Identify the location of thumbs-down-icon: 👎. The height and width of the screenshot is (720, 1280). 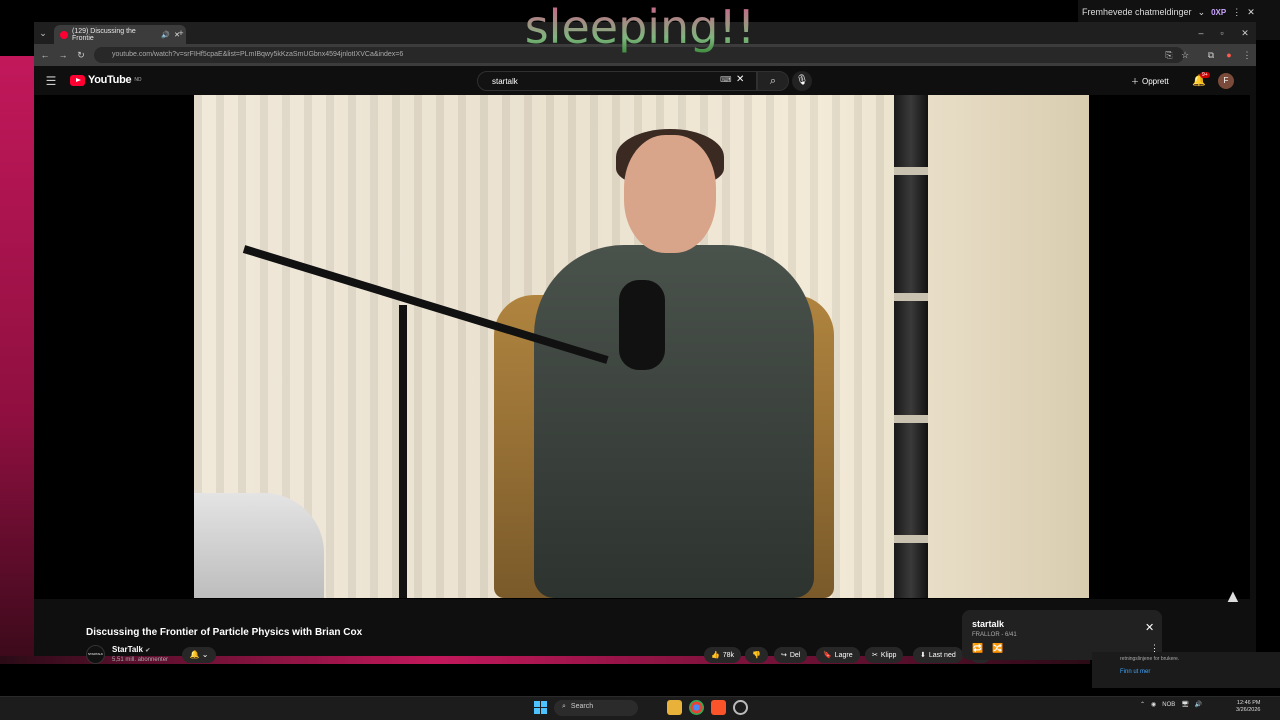
(756, 655).